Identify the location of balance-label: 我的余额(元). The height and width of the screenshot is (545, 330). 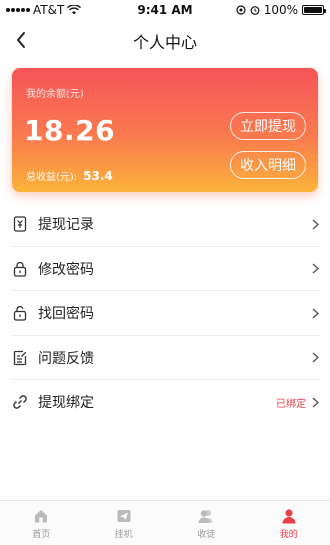
(55, 94).